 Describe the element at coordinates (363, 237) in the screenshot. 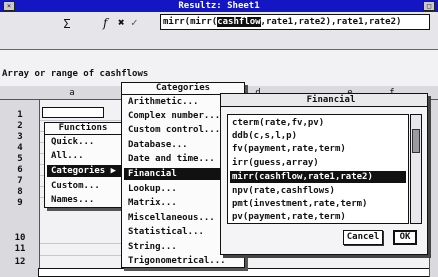

I see `cancel-button: Cancel` at that location.